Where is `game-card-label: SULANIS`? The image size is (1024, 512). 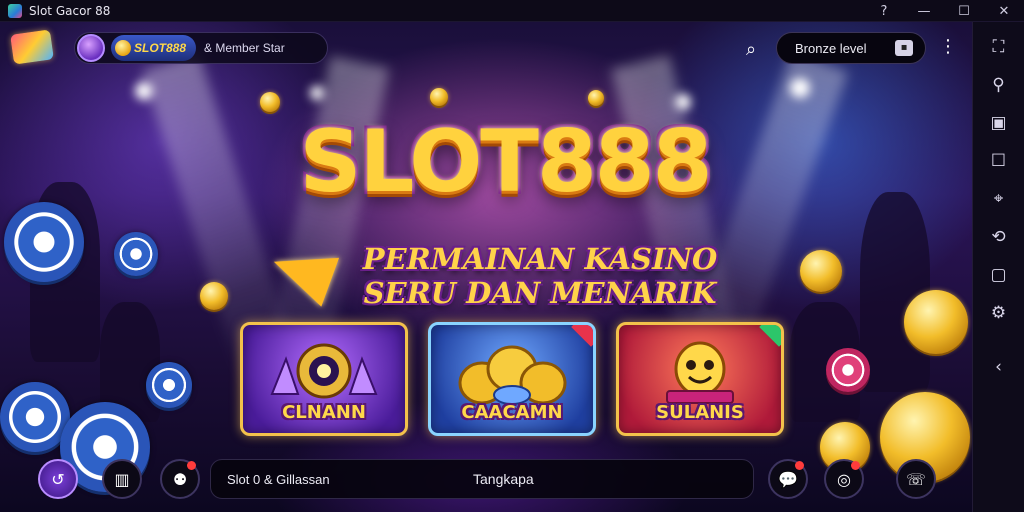
game-card-label: SULANIS is located at coordinates (700, 412).